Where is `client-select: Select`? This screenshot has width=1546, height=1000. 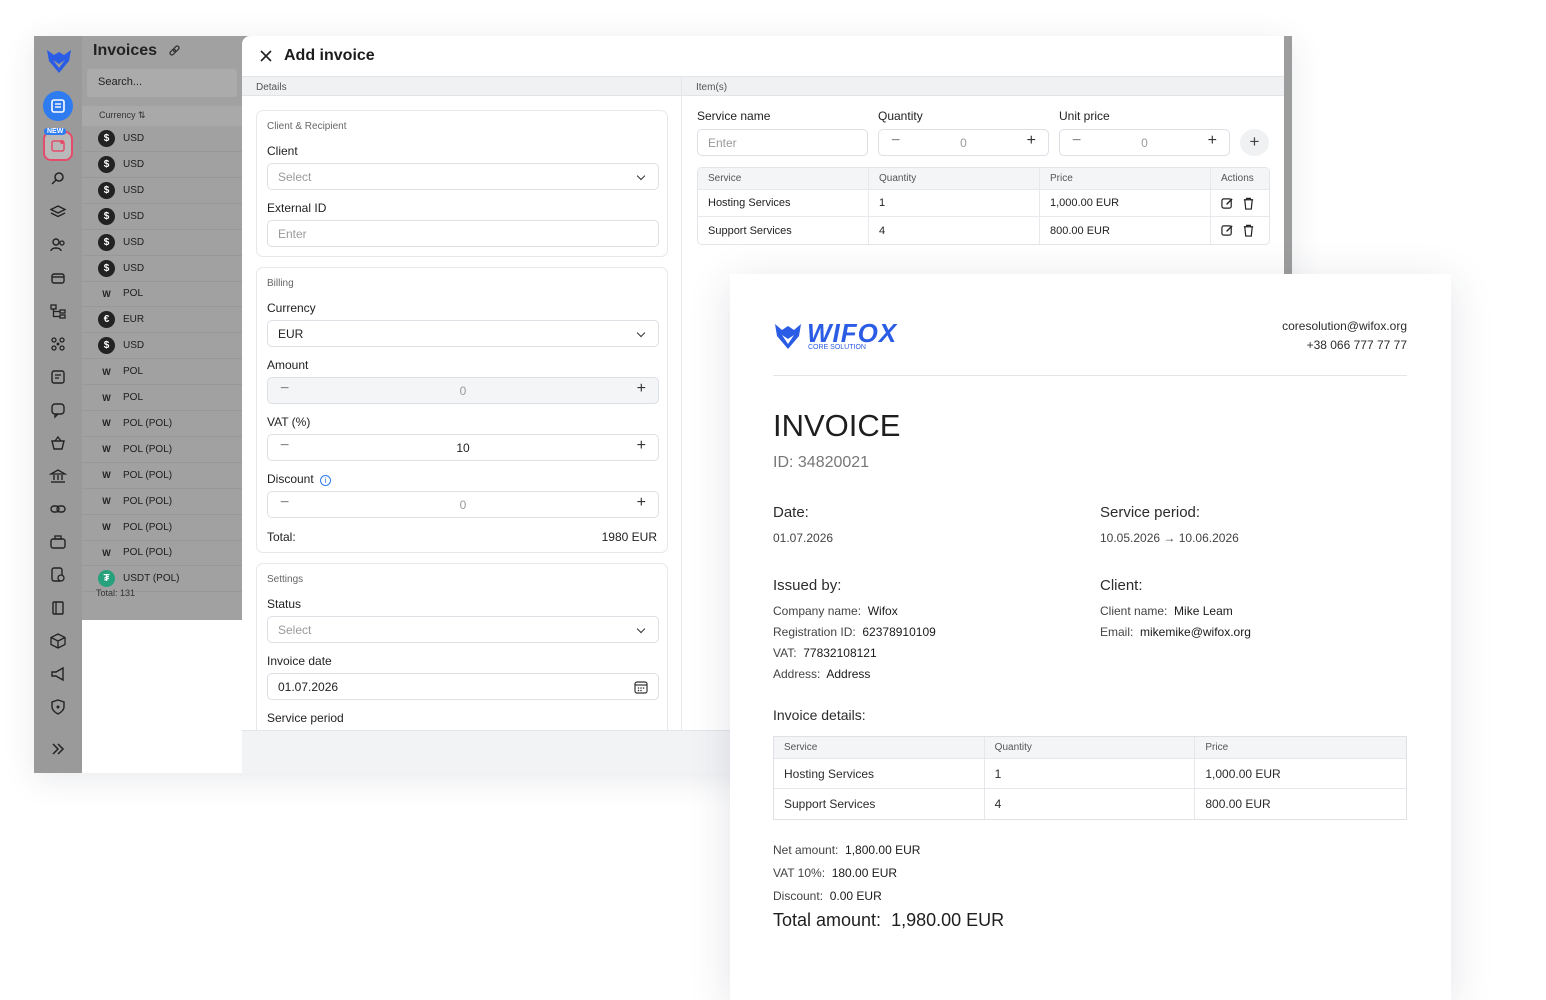
client-select: Select is located at coordinates (463, 176).